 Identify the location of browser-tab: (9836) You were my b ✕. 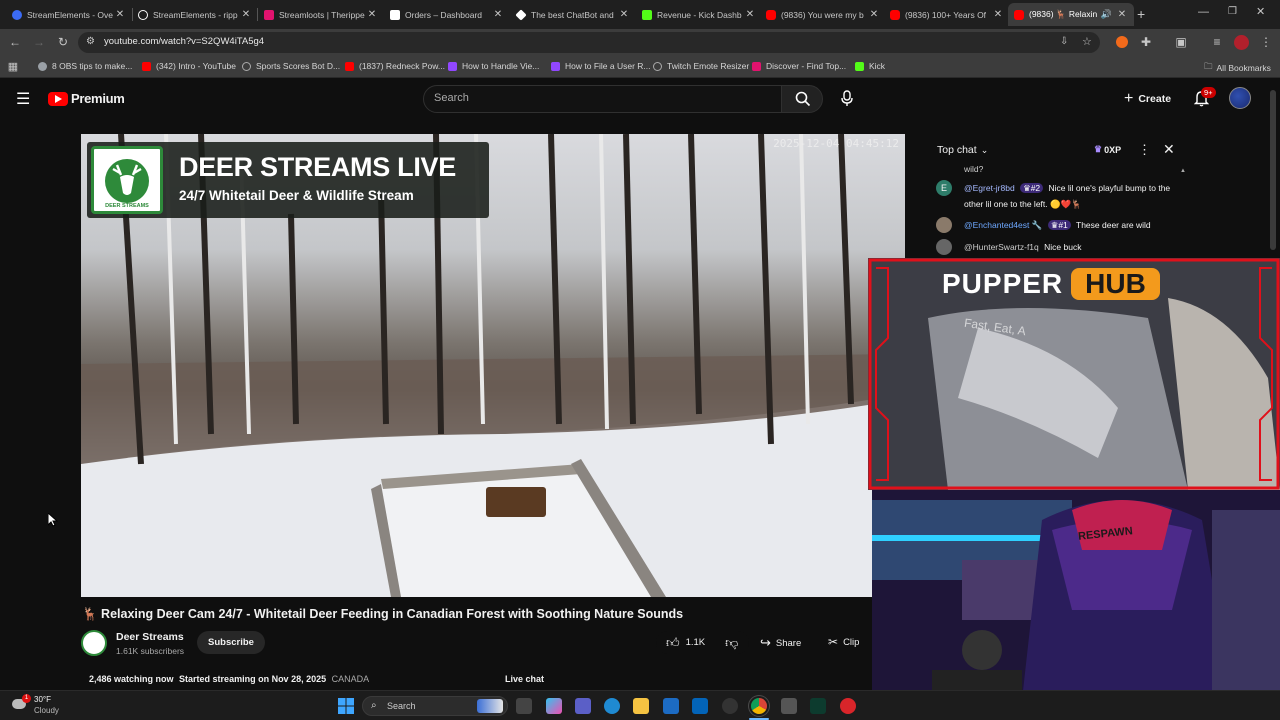
(823, 14).